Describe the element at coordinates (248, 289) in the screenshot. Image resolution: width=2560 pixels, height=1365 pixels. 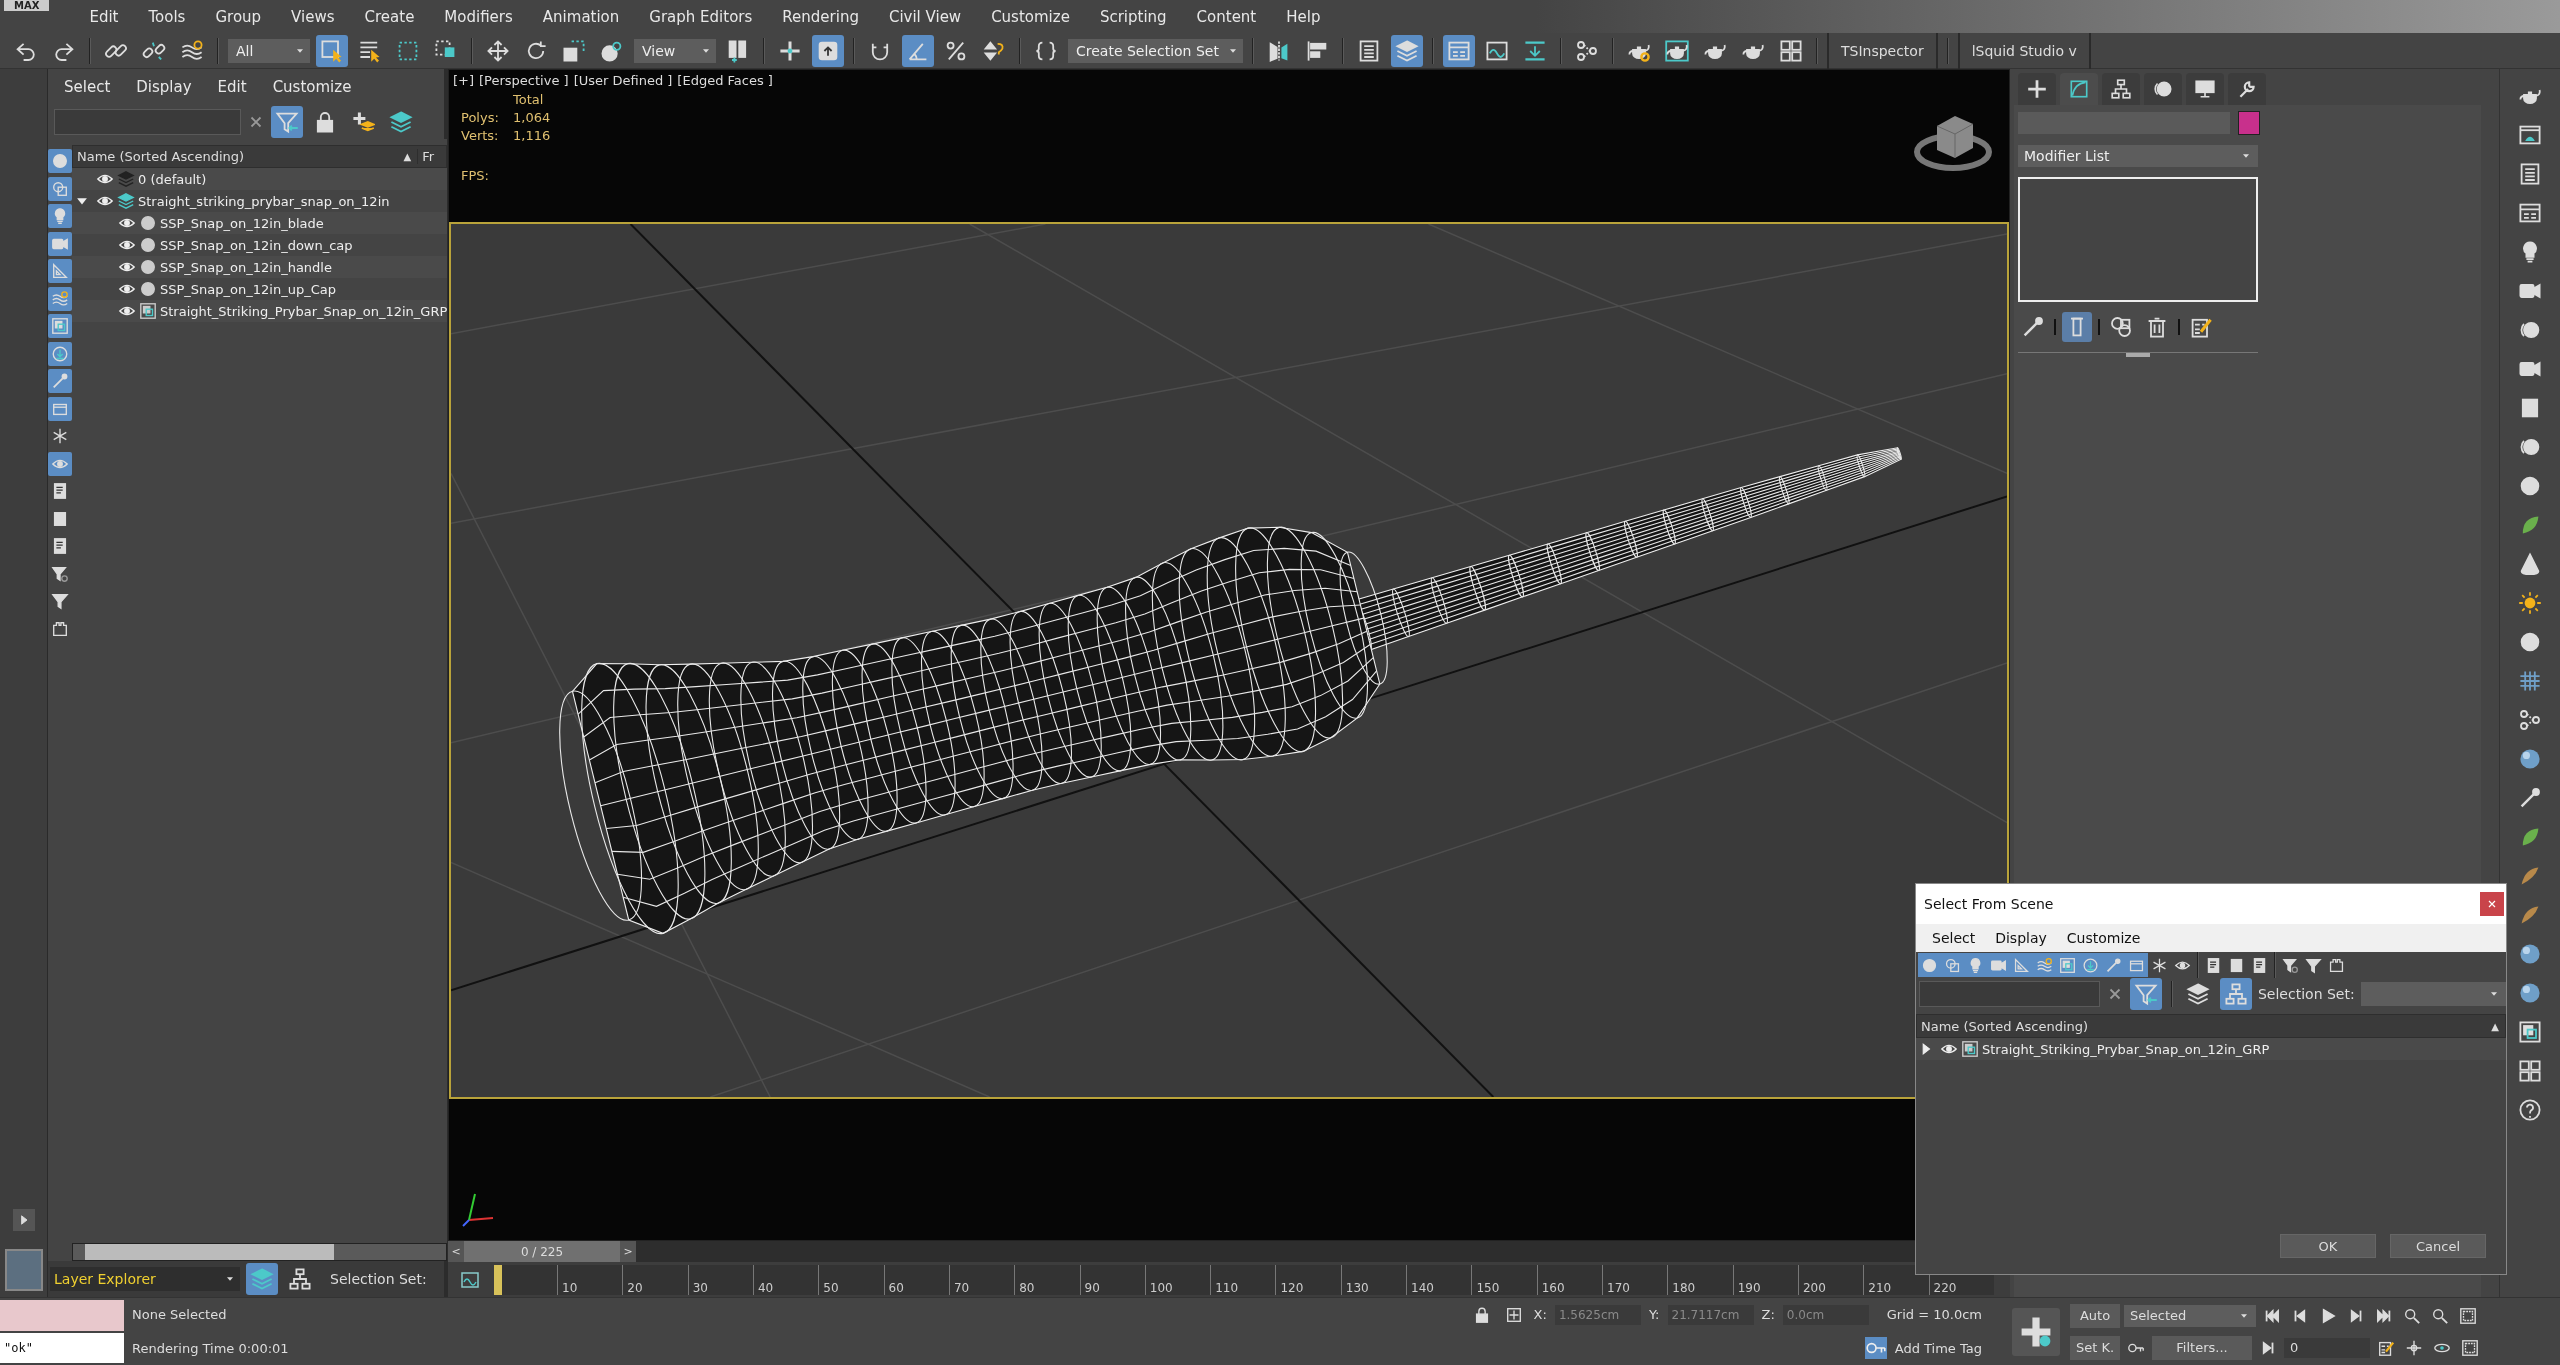
I see `tree-item-label: SSP_Snap_on_12in_up_Cap` at that location.